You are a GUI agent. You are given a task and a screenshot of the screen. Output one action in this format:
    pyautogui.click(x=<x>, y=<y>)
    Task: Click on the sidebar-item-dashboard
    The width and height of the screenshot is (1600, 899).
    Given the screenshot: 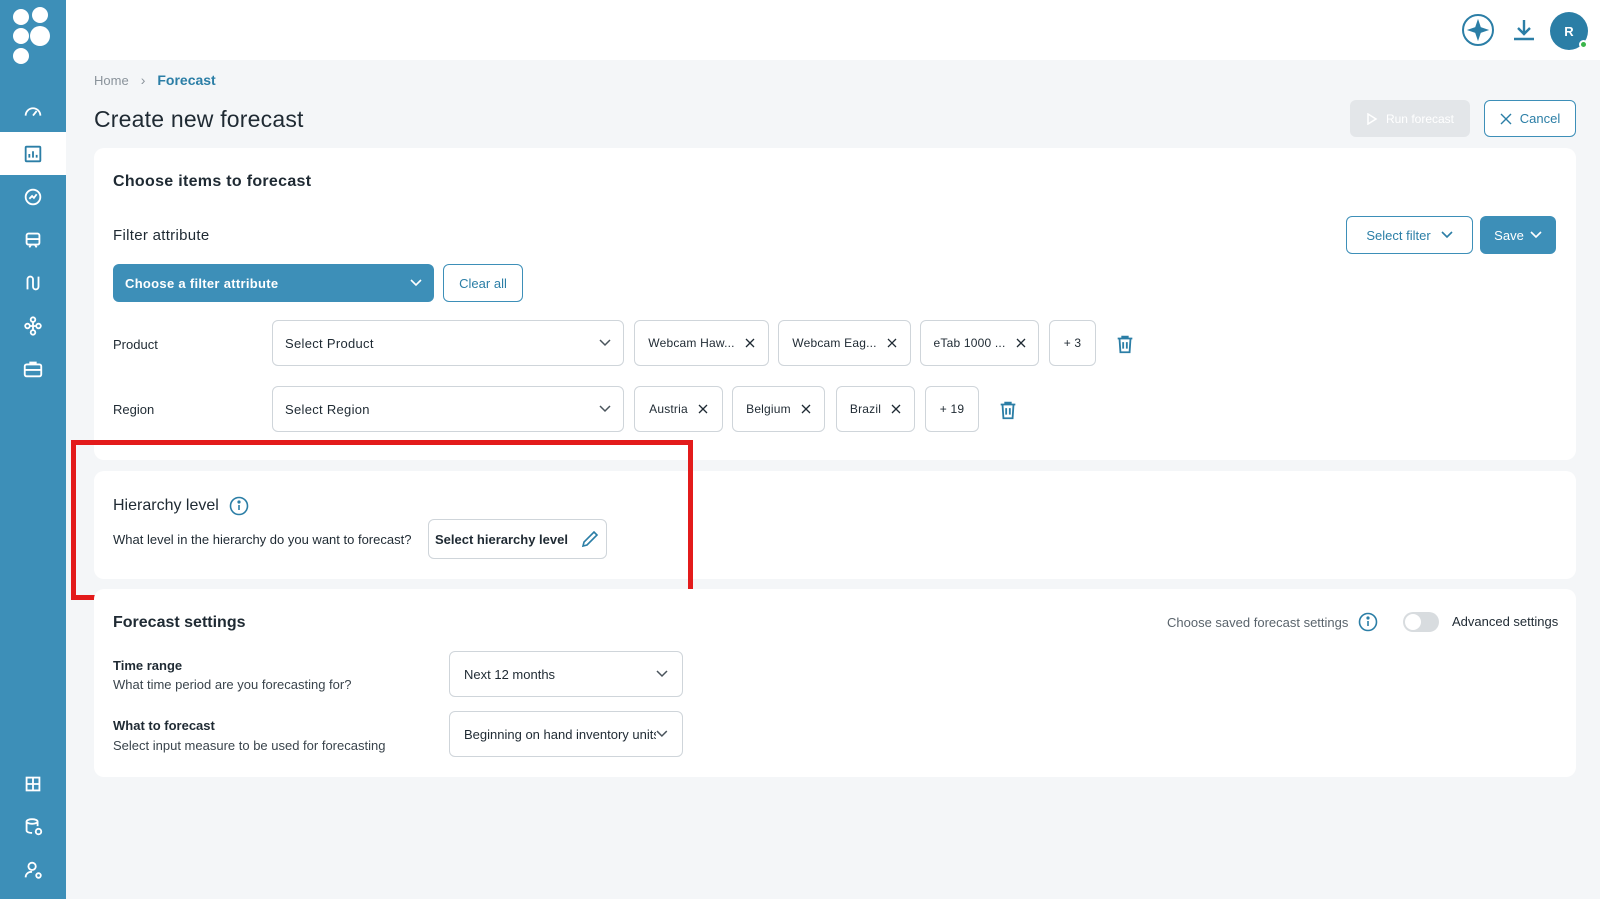 What is the action you would take?
    pyautogui.click(x=33, y=110)
    